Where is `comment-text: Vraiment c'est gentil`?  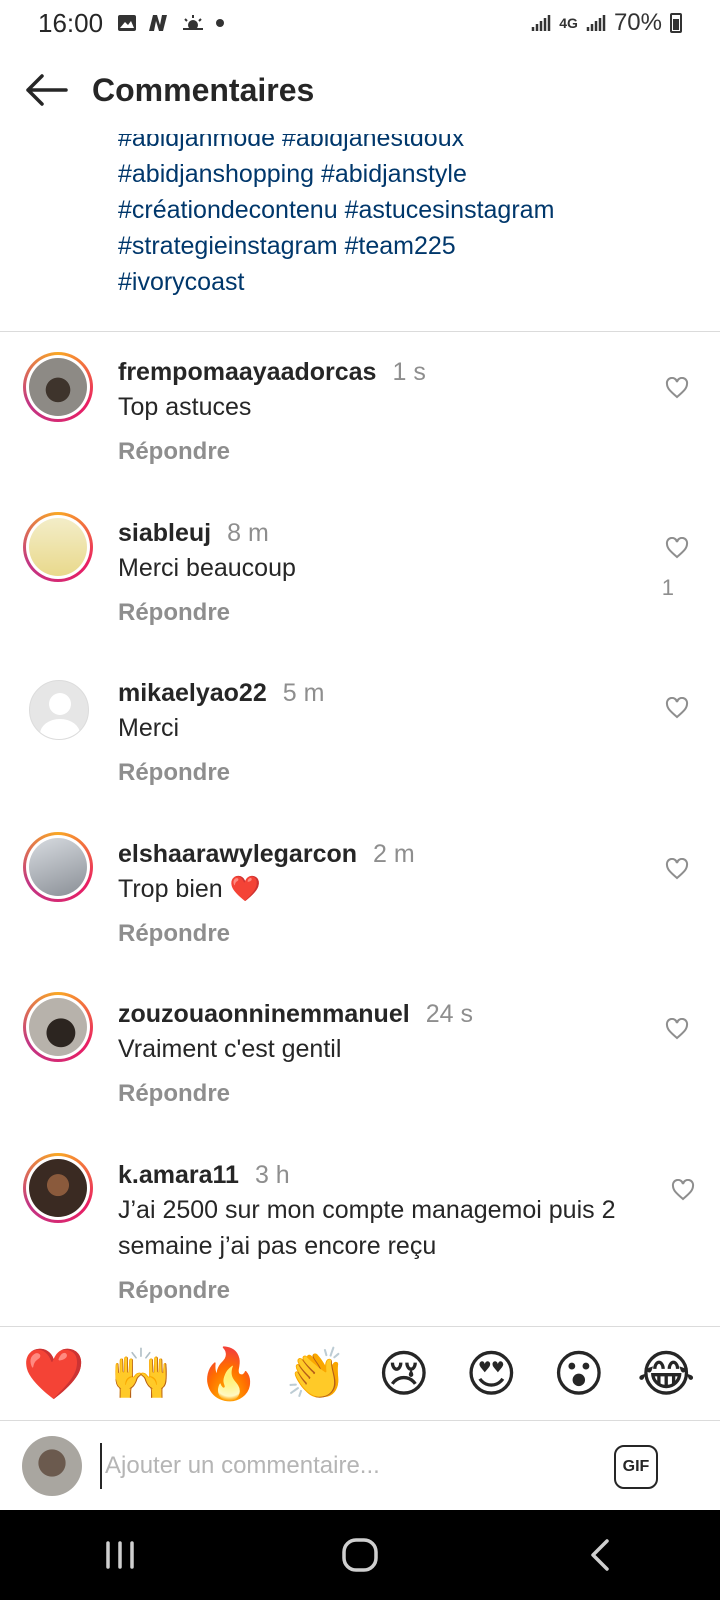 comment-text: Vraiment c'est gentil is located at coordinates (230, 1049).